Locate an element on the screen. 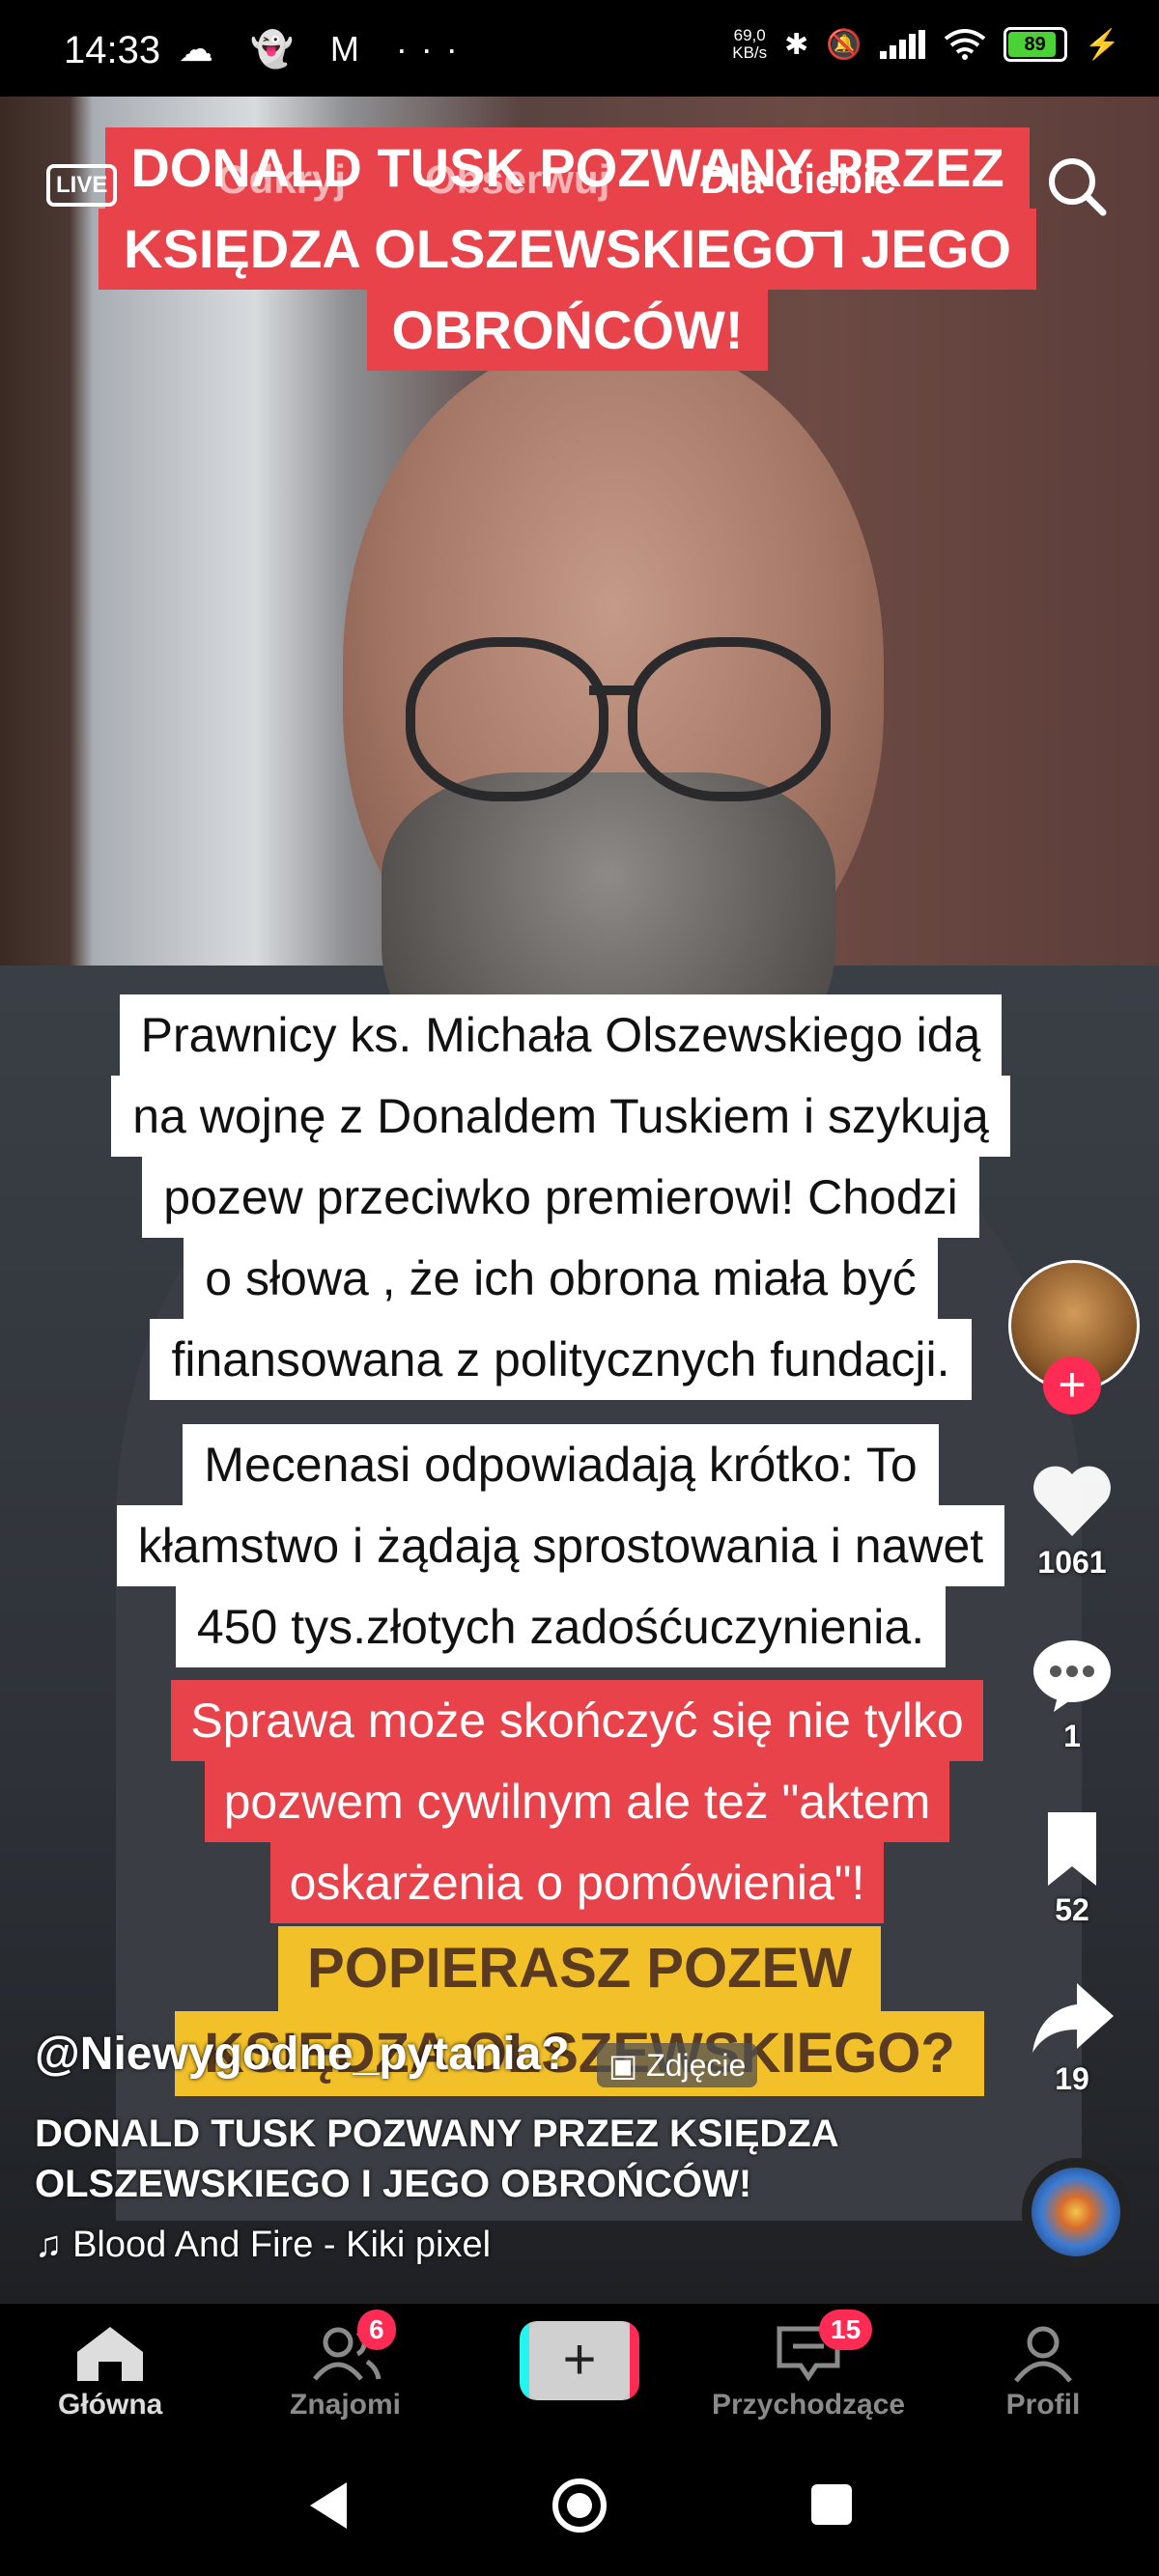  glasses-bridge is located at coordinates (613, 691).